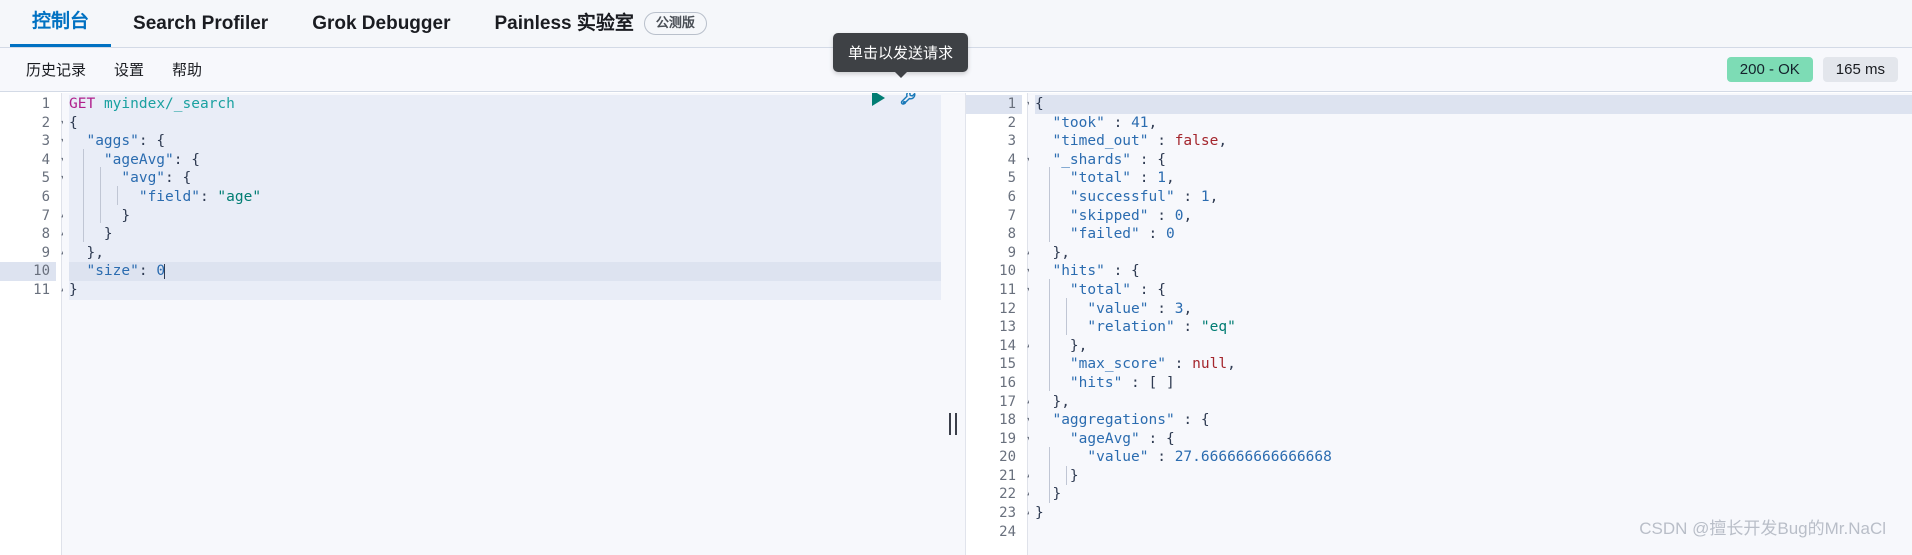 The width and height of the screenshot is (1912, 555). I want to click on code-line: "aggs": {, so click(505, 141).